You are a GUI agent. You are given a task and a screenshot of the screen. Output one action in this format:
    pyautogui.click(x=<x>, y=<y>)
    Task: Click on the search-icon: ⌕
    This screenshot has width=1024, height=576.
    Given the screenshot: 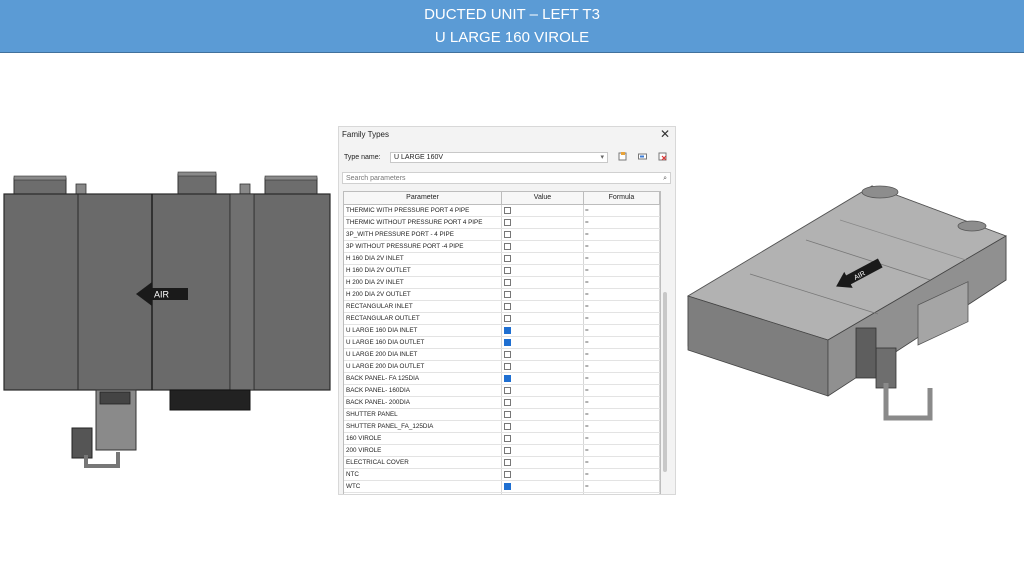 What is the action you would take?
    pyautogui.click(x=665, y=178)
    